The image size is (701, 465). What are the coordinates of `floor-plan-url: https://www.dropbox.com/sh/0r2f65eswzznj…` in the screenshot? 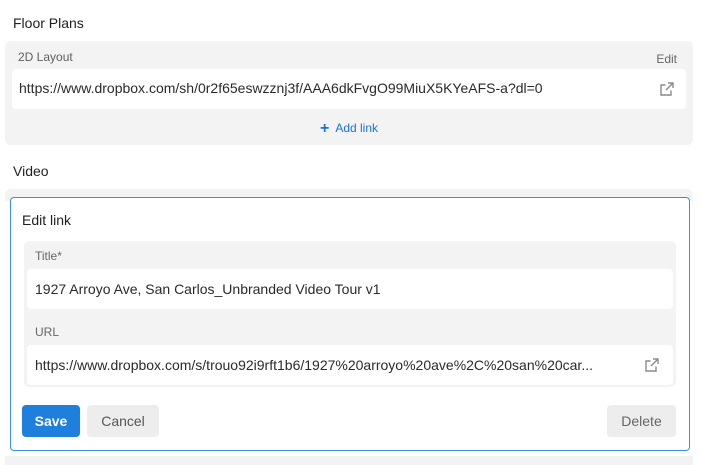 It's located at (281, 88).